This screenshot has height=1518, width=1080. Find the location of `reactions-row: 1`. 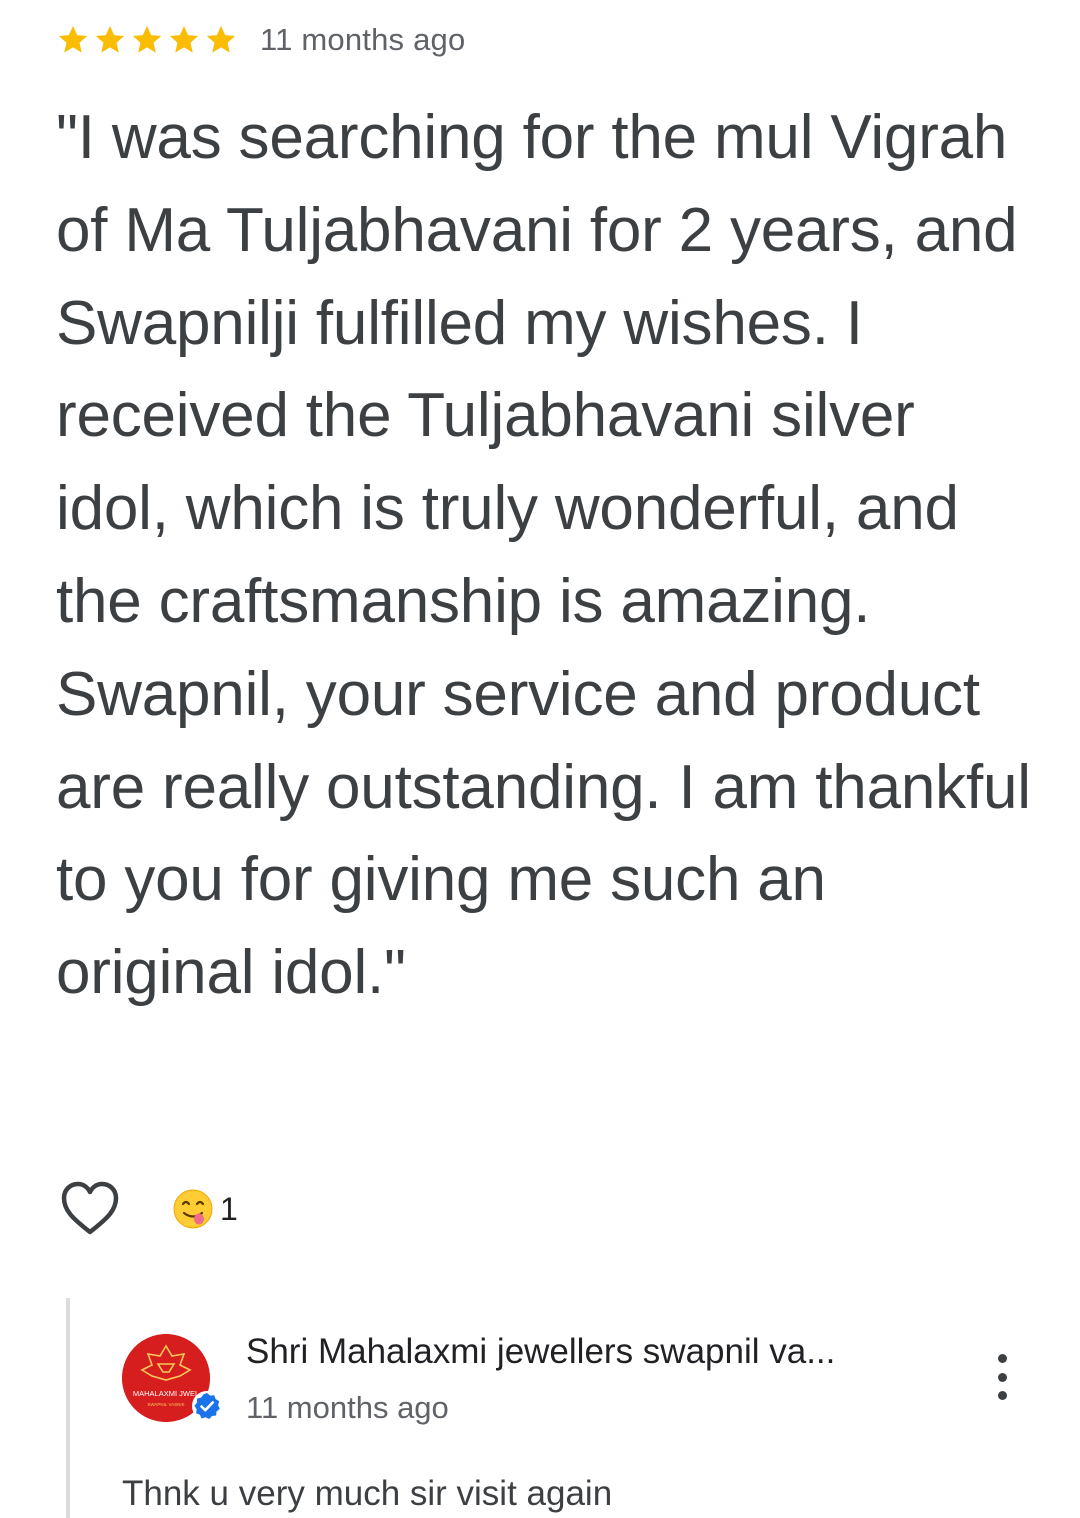

reactions-row: 1 is located at coordinates (149, 1209).